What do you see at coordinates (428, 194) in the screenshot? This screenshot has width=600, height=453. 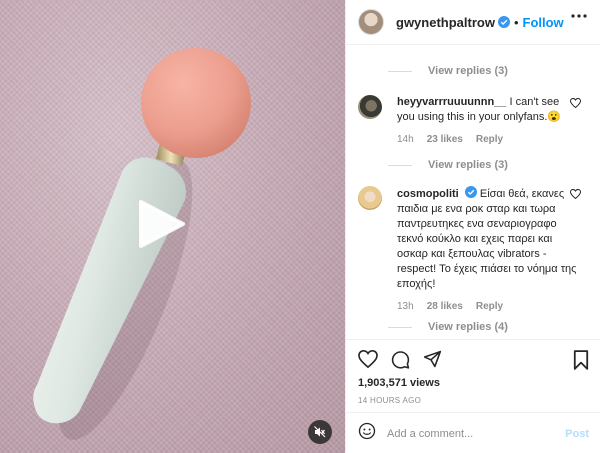 I see `commenter-username: cosmopoliti` at bounding box center [428, 194].